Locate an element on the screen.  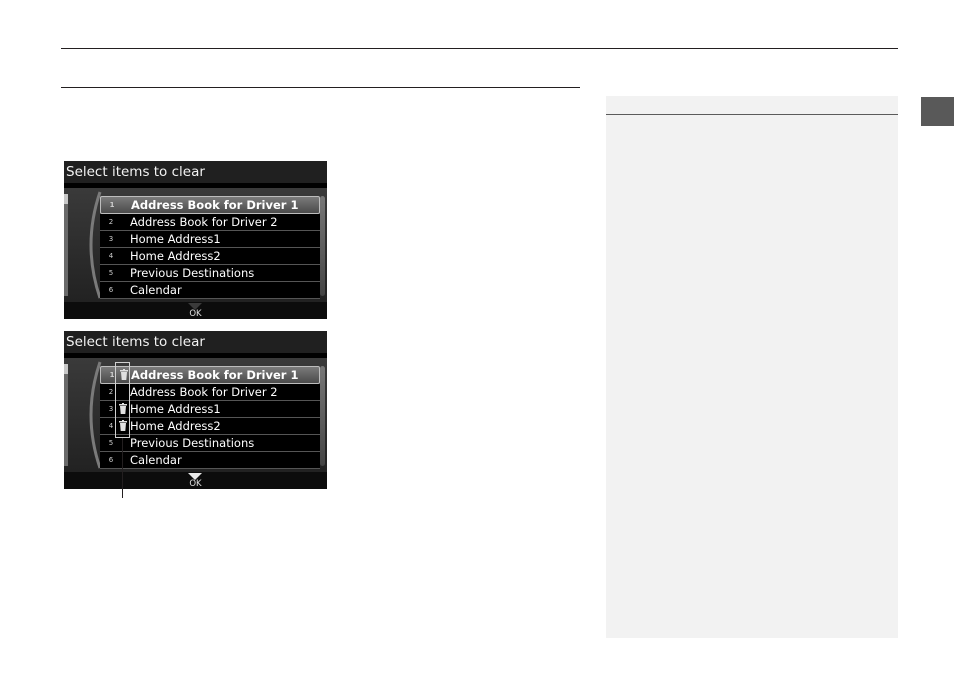
item-number: 1 is located at coordinates (112, 205).